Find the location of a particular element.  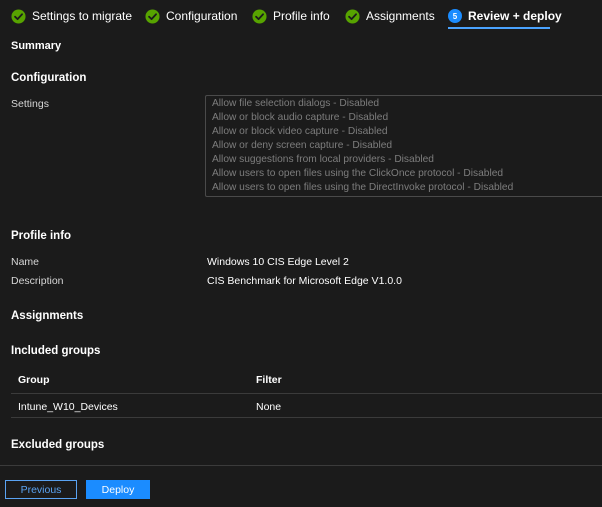

setting-item: Allow file selection dialogs - Disabled is located at coordinates (296, 103).